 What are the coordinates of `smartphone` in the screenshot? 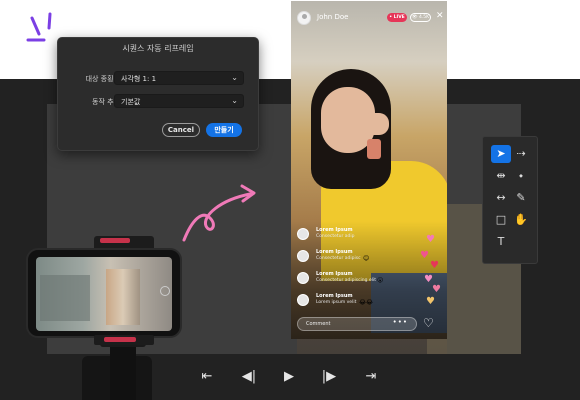 It's located at (104, 293).